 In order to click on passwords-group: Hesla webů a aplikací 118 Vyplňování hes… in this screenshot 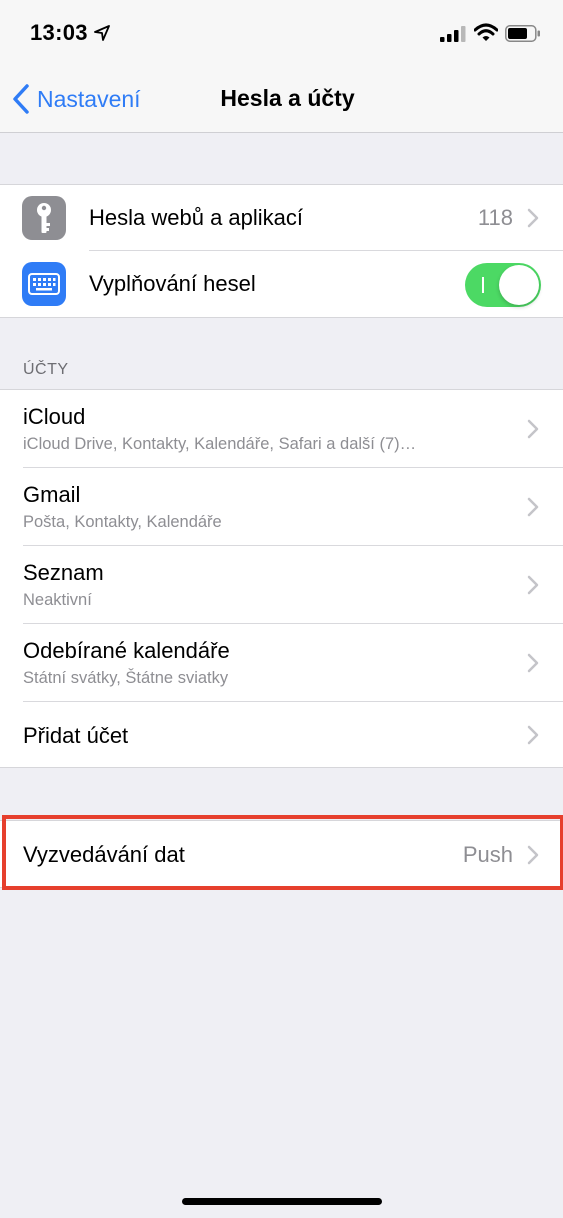, I will do `click(281, 251)`.